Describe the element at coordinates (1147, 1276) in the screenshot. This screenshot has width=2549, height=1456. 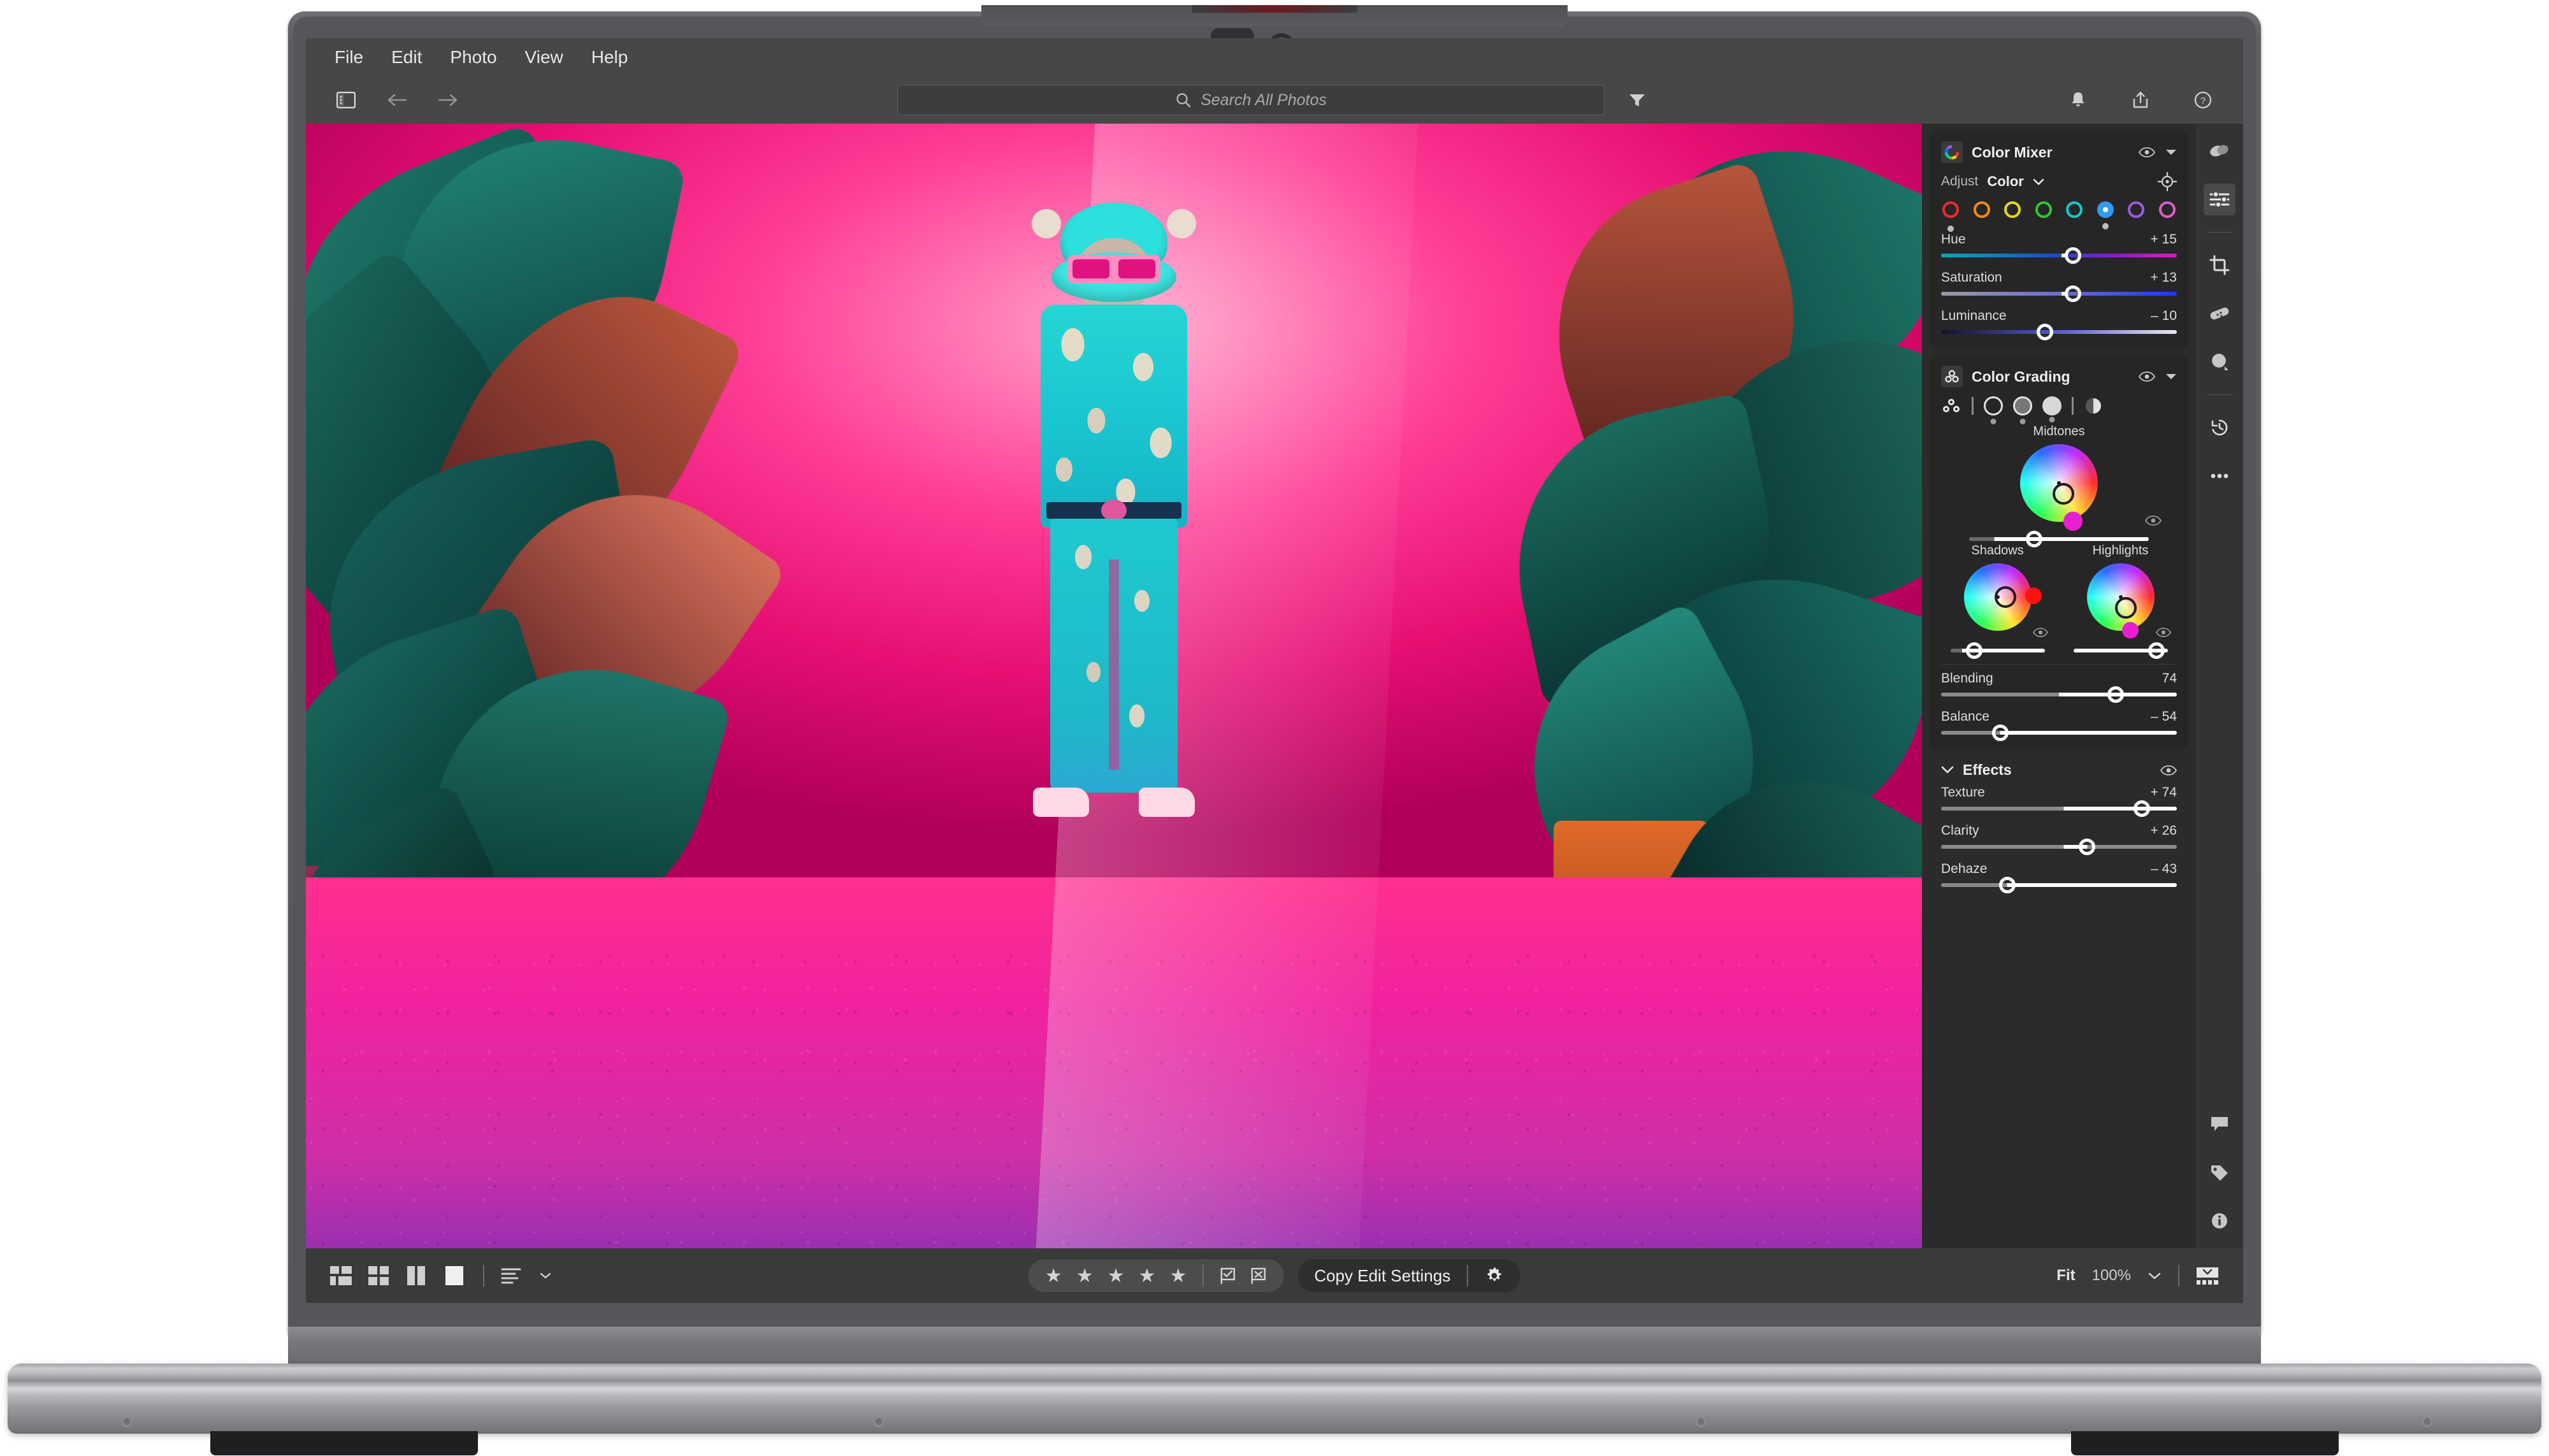
I see `star-4: ★` at that location.